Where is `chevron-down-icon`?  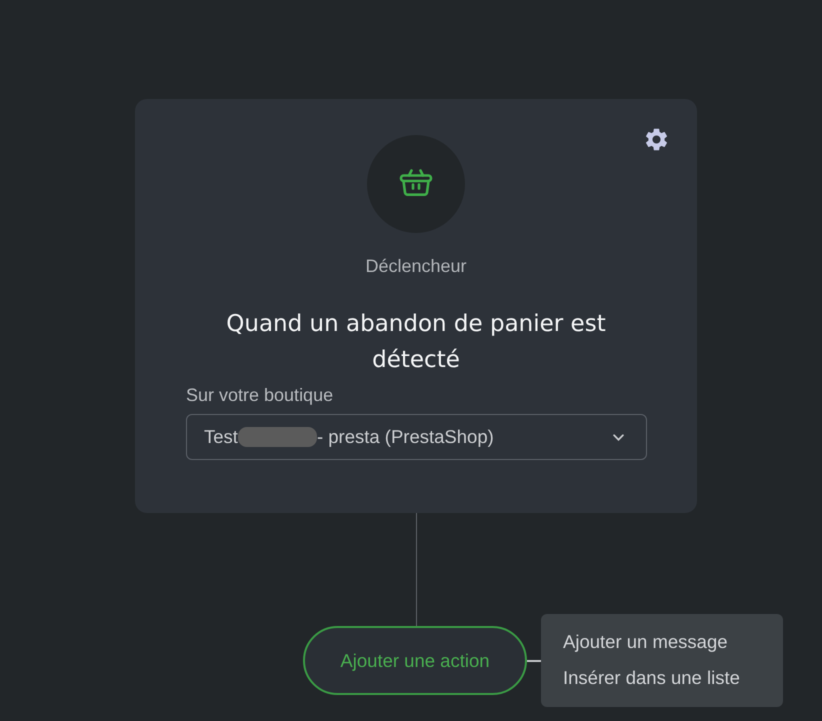
chevron-down-icon is located at coordinates (618, 437).